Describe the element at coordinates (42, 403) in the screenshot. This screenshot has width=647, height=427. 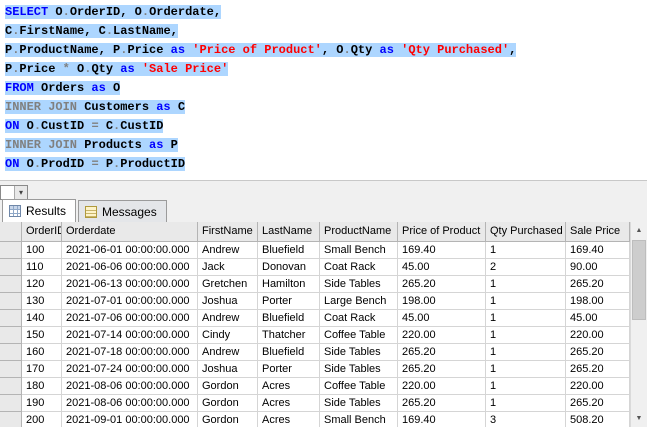
I see `table-cell: 190` at that location.